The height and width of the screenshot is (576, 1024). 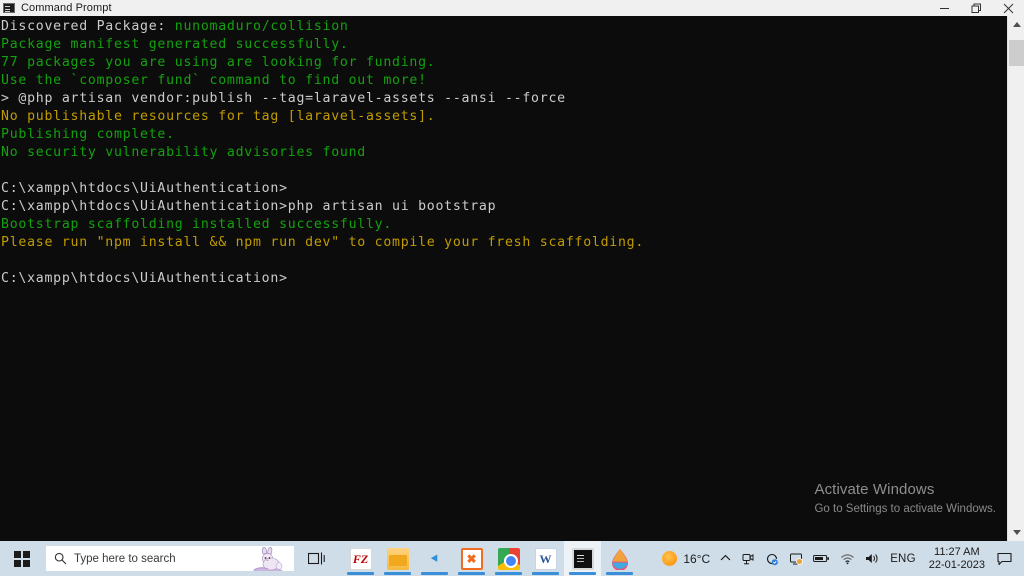 What do you see at coordinates (1016, 53) in the screenshot?
I see `scrollbar-thumb` at bounding box center [1016, 53].